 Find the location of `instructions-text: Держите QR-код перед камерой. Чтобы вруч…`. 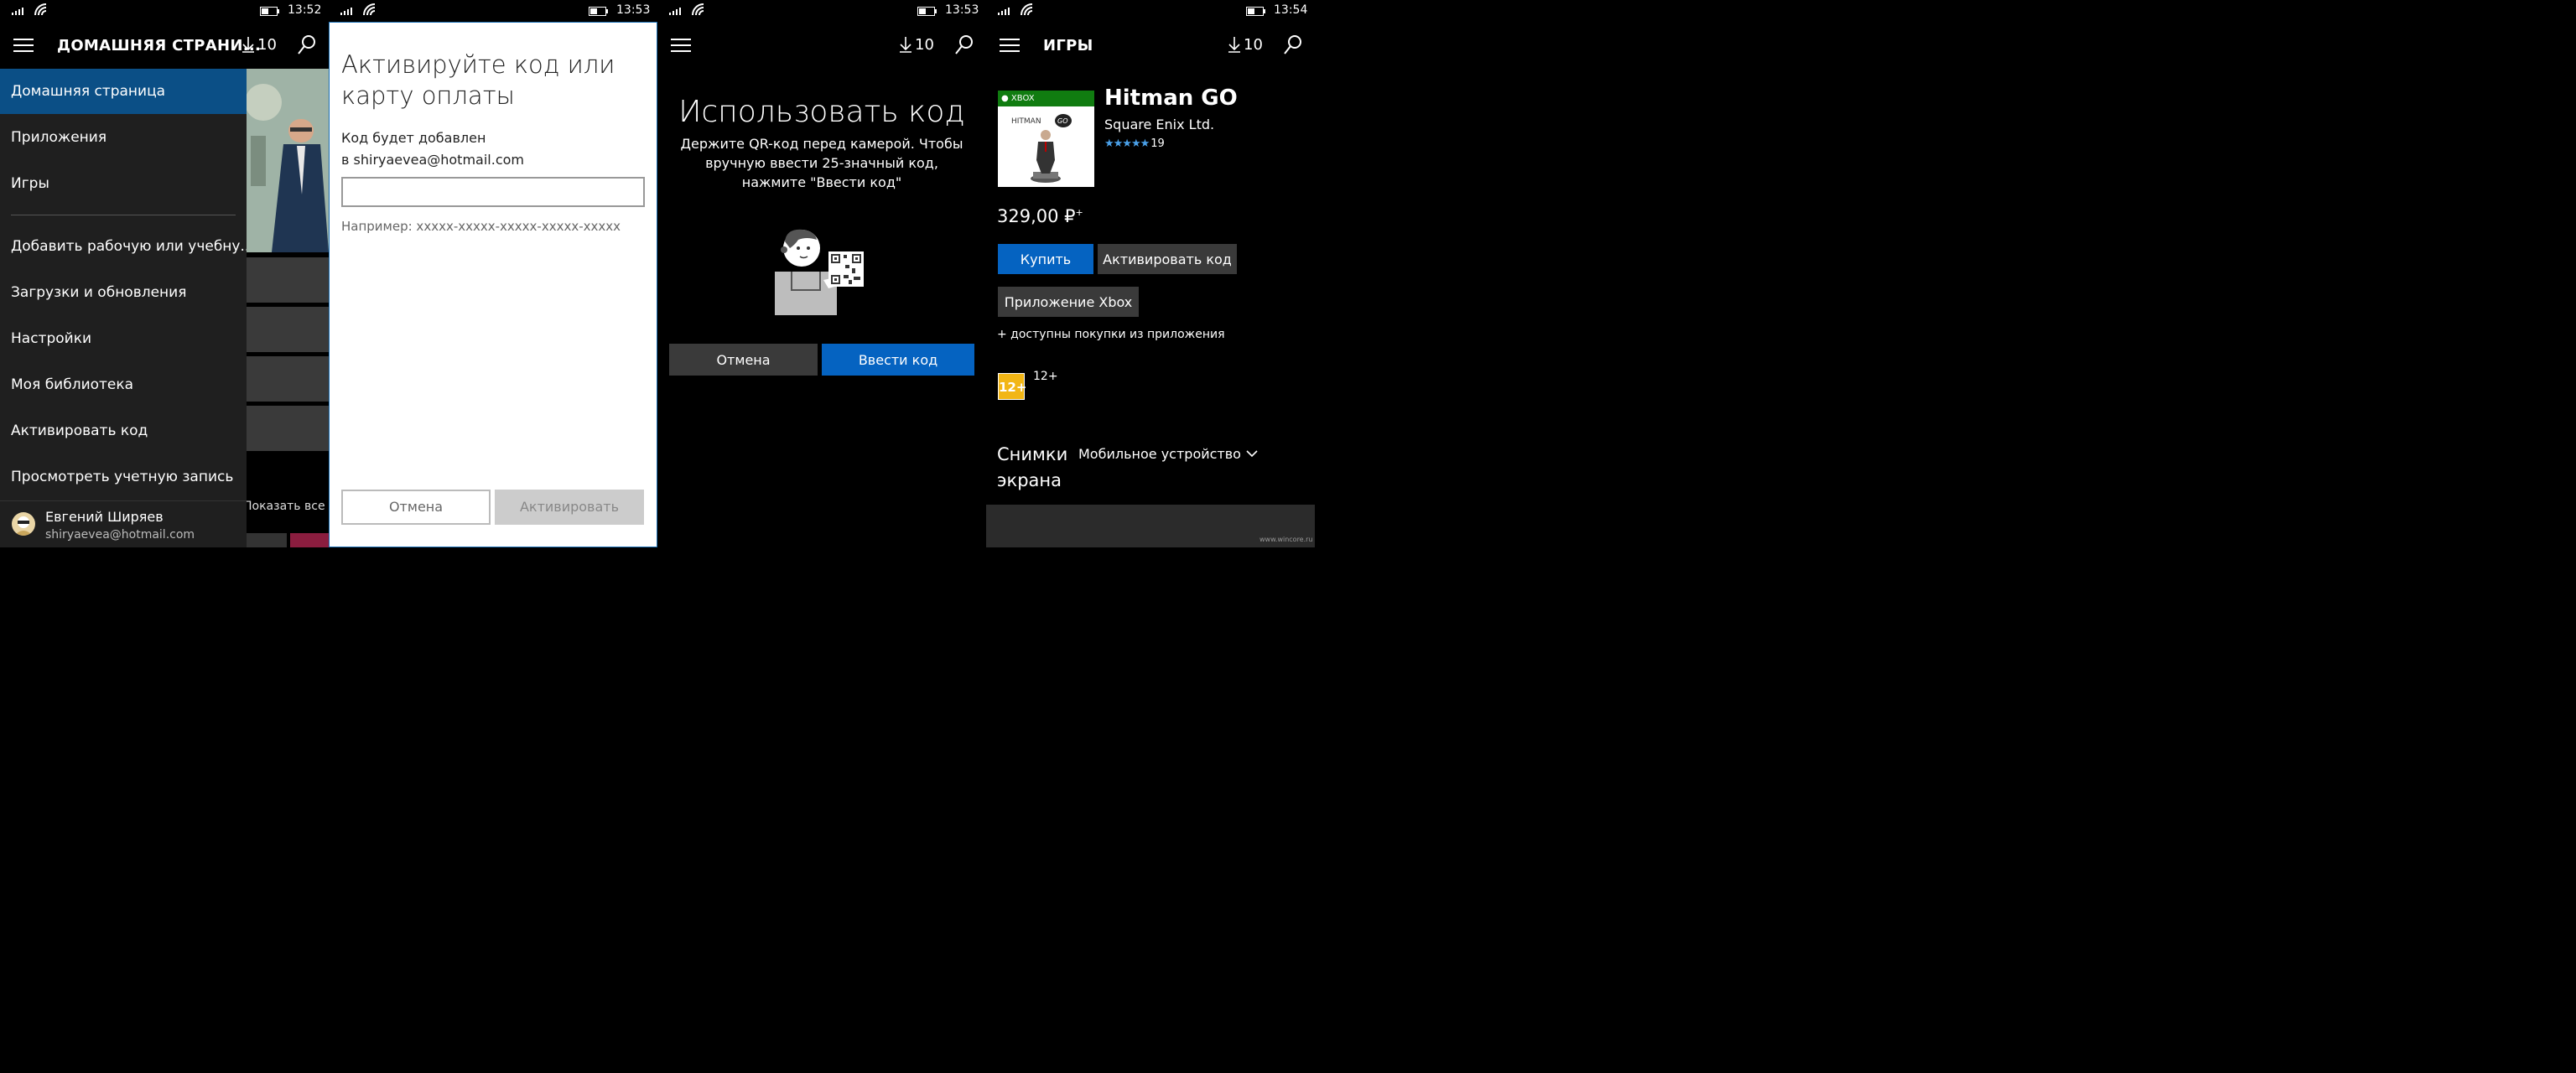

instructions-text: Держите QR-код перед камерой. Чтобы вруч… is located at coordinates (821, 163).